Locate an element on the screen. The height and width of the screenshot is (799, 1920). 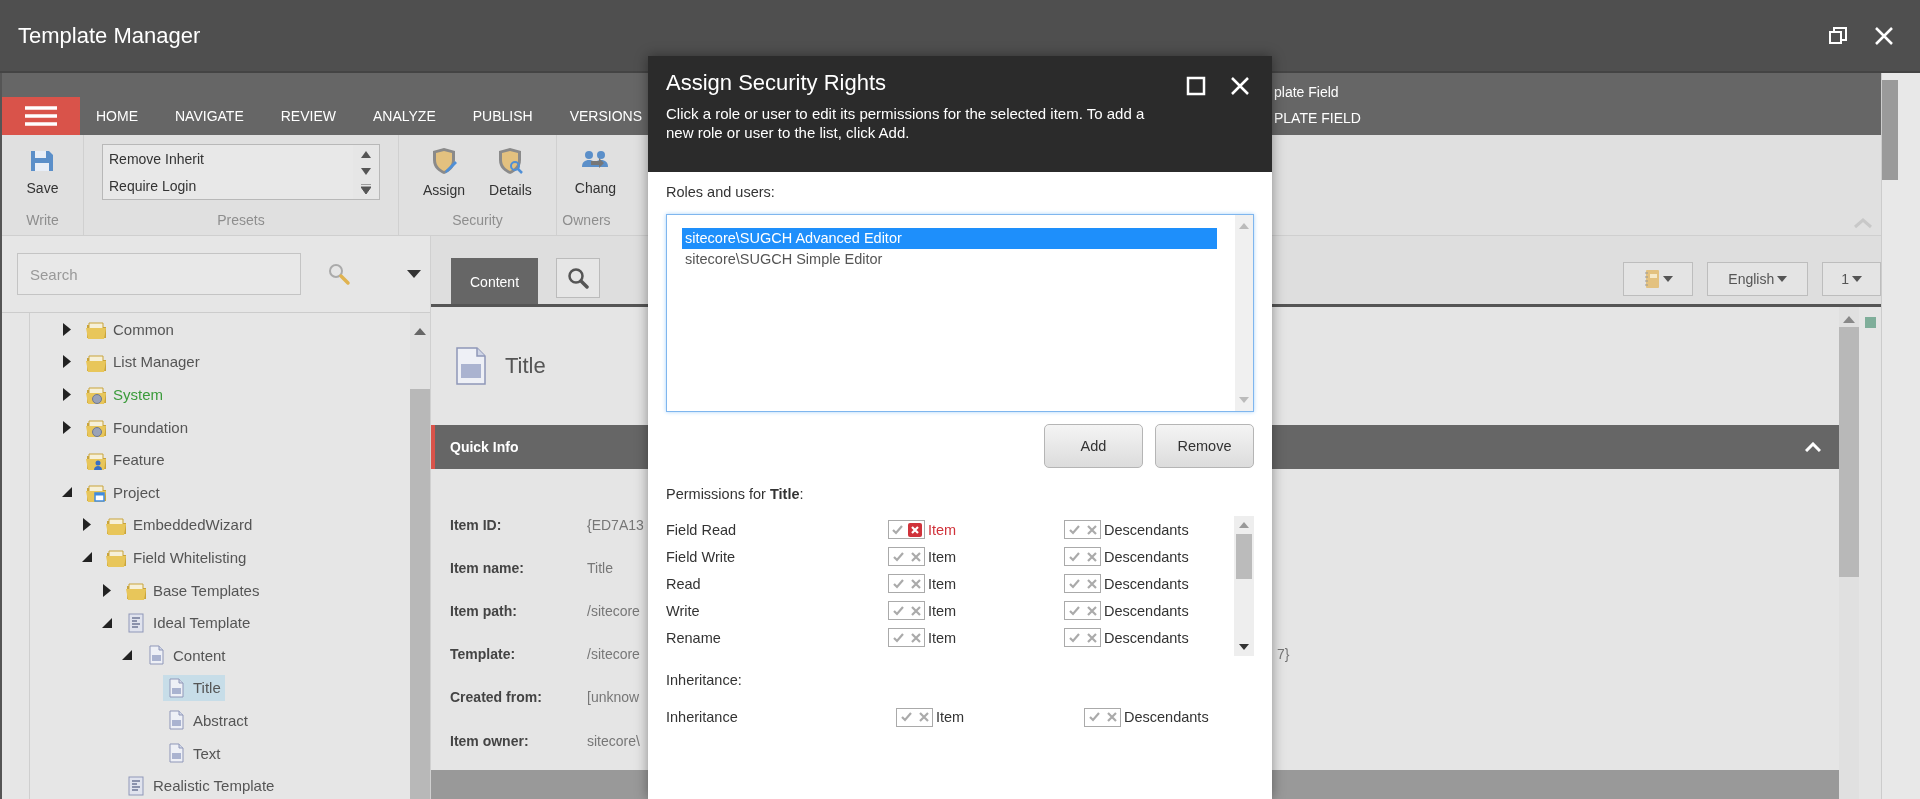
tree-item: List Manager is located at coordinates (143, 361).